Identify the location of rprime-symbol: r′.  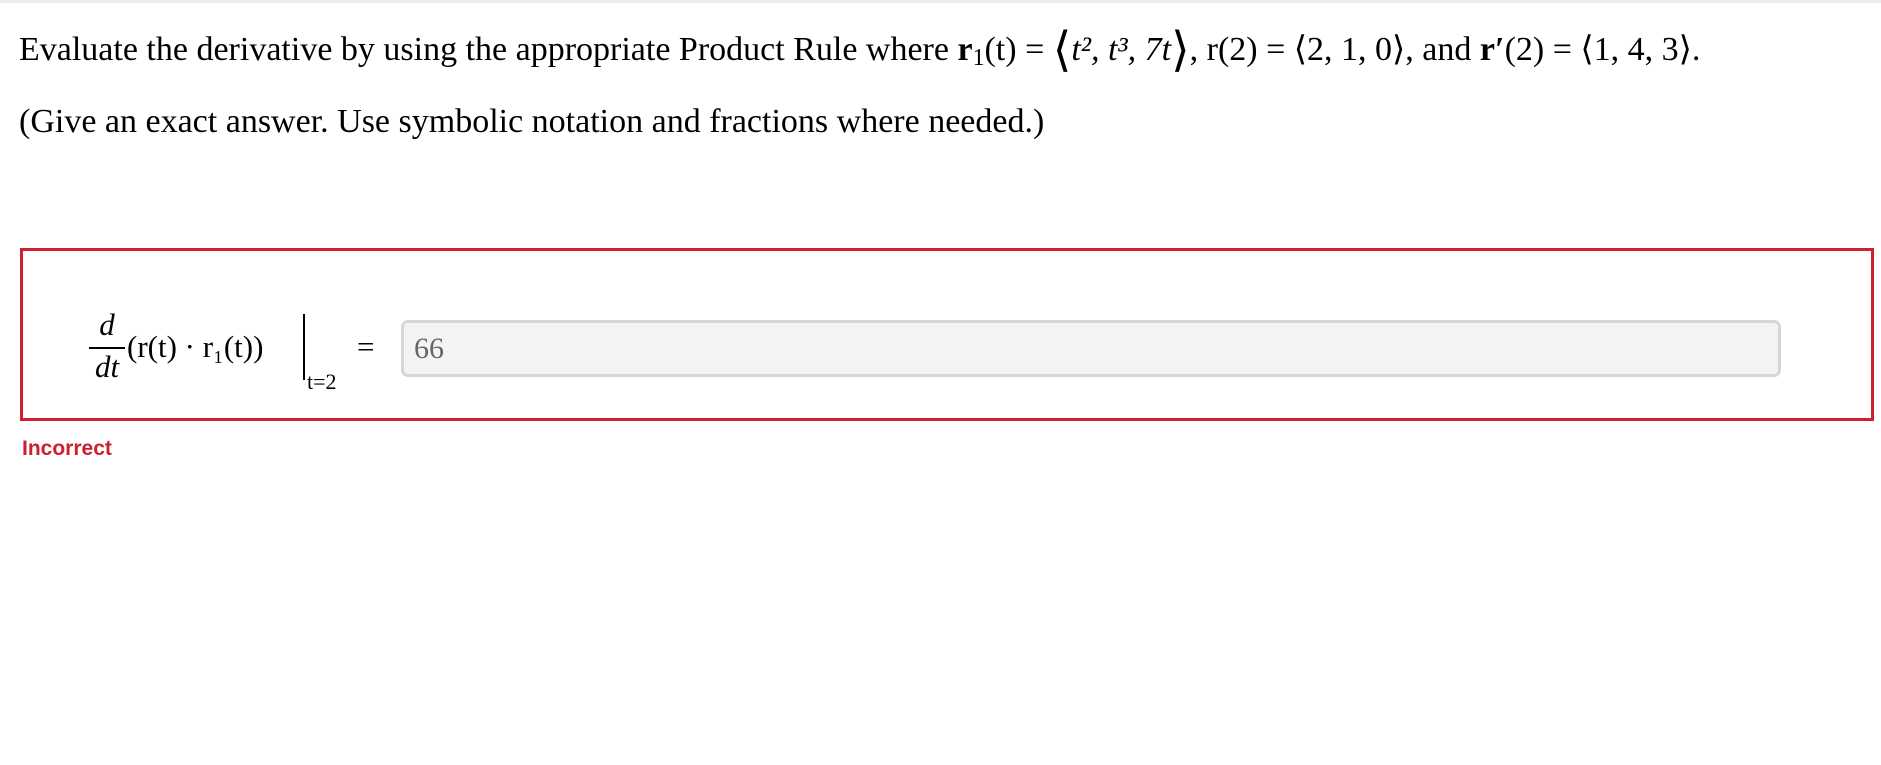
(1492, 49).